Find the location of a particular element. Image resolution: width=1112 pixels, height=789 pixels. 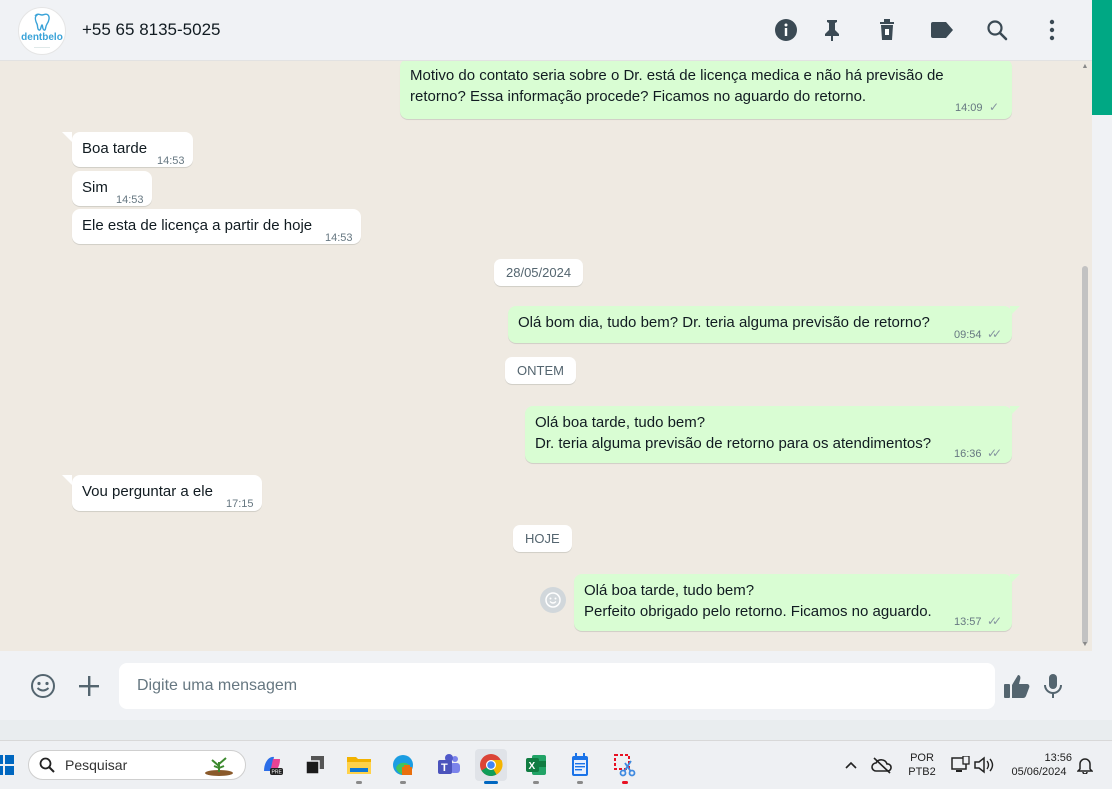

message-time: 14:09 is located at coordinates (969, 108).